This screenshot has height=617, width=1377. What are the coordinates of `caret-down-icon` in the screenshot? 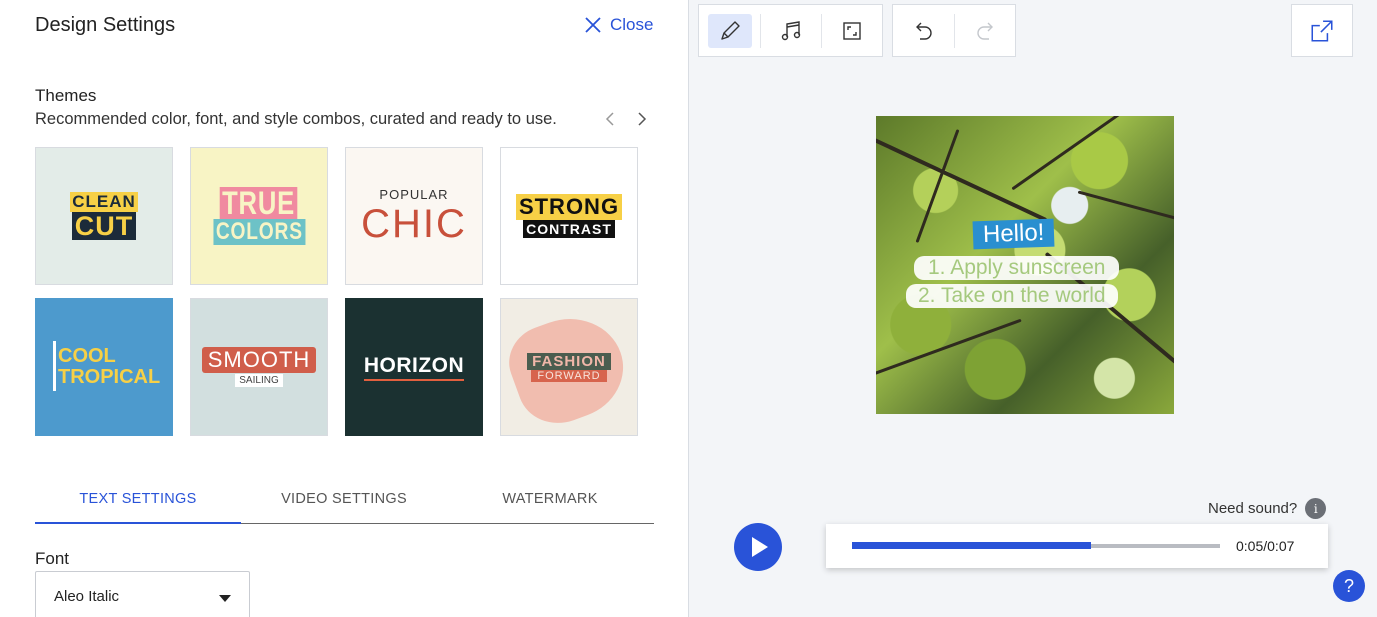 It's located at (225, 598).